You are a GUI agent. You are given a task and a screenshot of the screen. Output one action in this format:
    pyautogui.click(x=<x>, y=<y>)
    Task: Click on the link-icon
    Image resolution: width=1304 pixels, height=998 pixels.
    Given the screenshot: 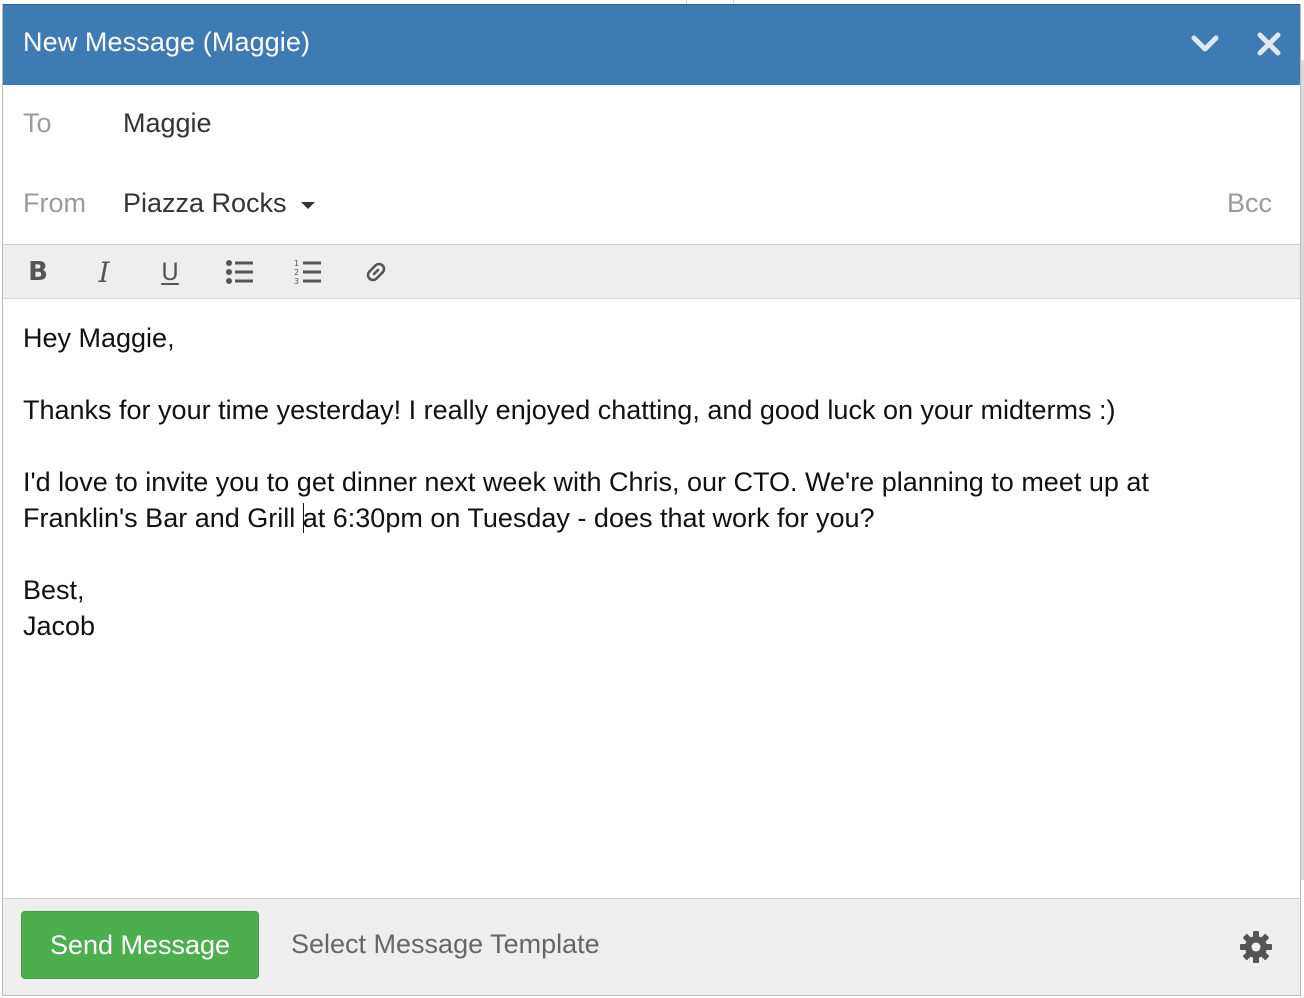 What is the action you would take?
    pyautogui.click(x=376, y=272)
    